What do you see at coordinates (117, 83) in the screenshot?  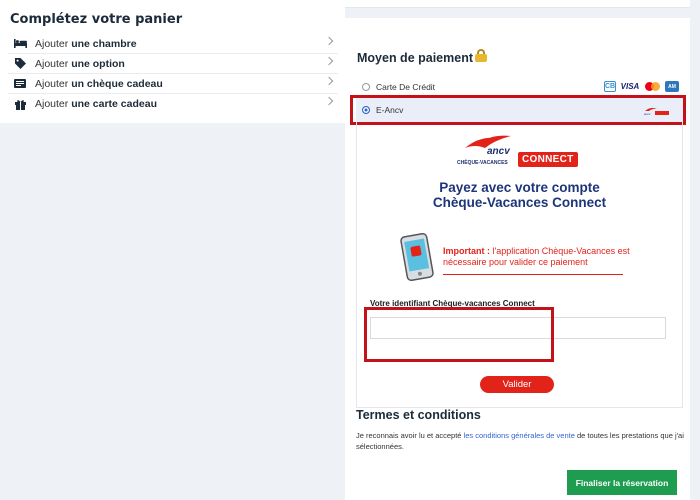 I see `add-voucher-label: un chèque cadeau` at bounding box center [117, 83].